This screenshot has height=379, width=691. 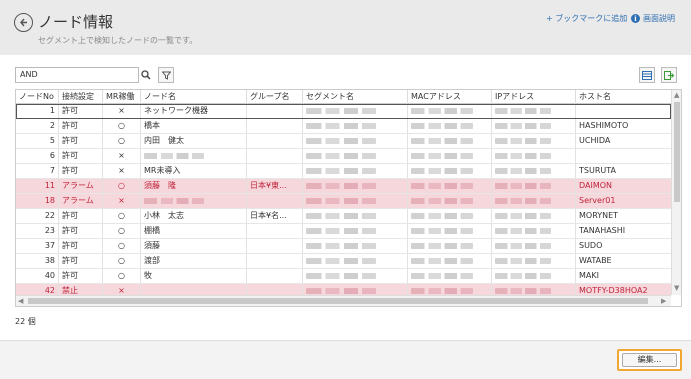 I want to click on cell-node-no: 2, so click(x=37, y=126).